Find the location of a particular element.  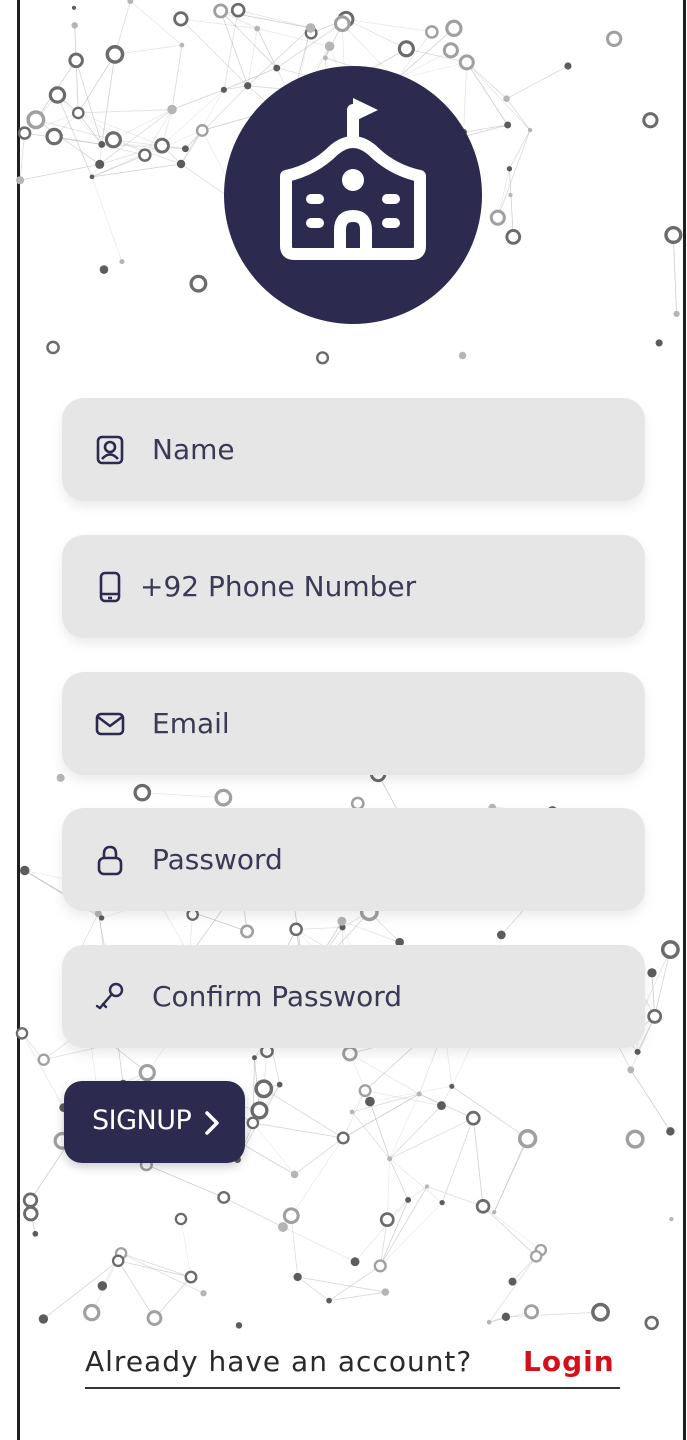

name-field: Name is located at coordinates (353, 449).